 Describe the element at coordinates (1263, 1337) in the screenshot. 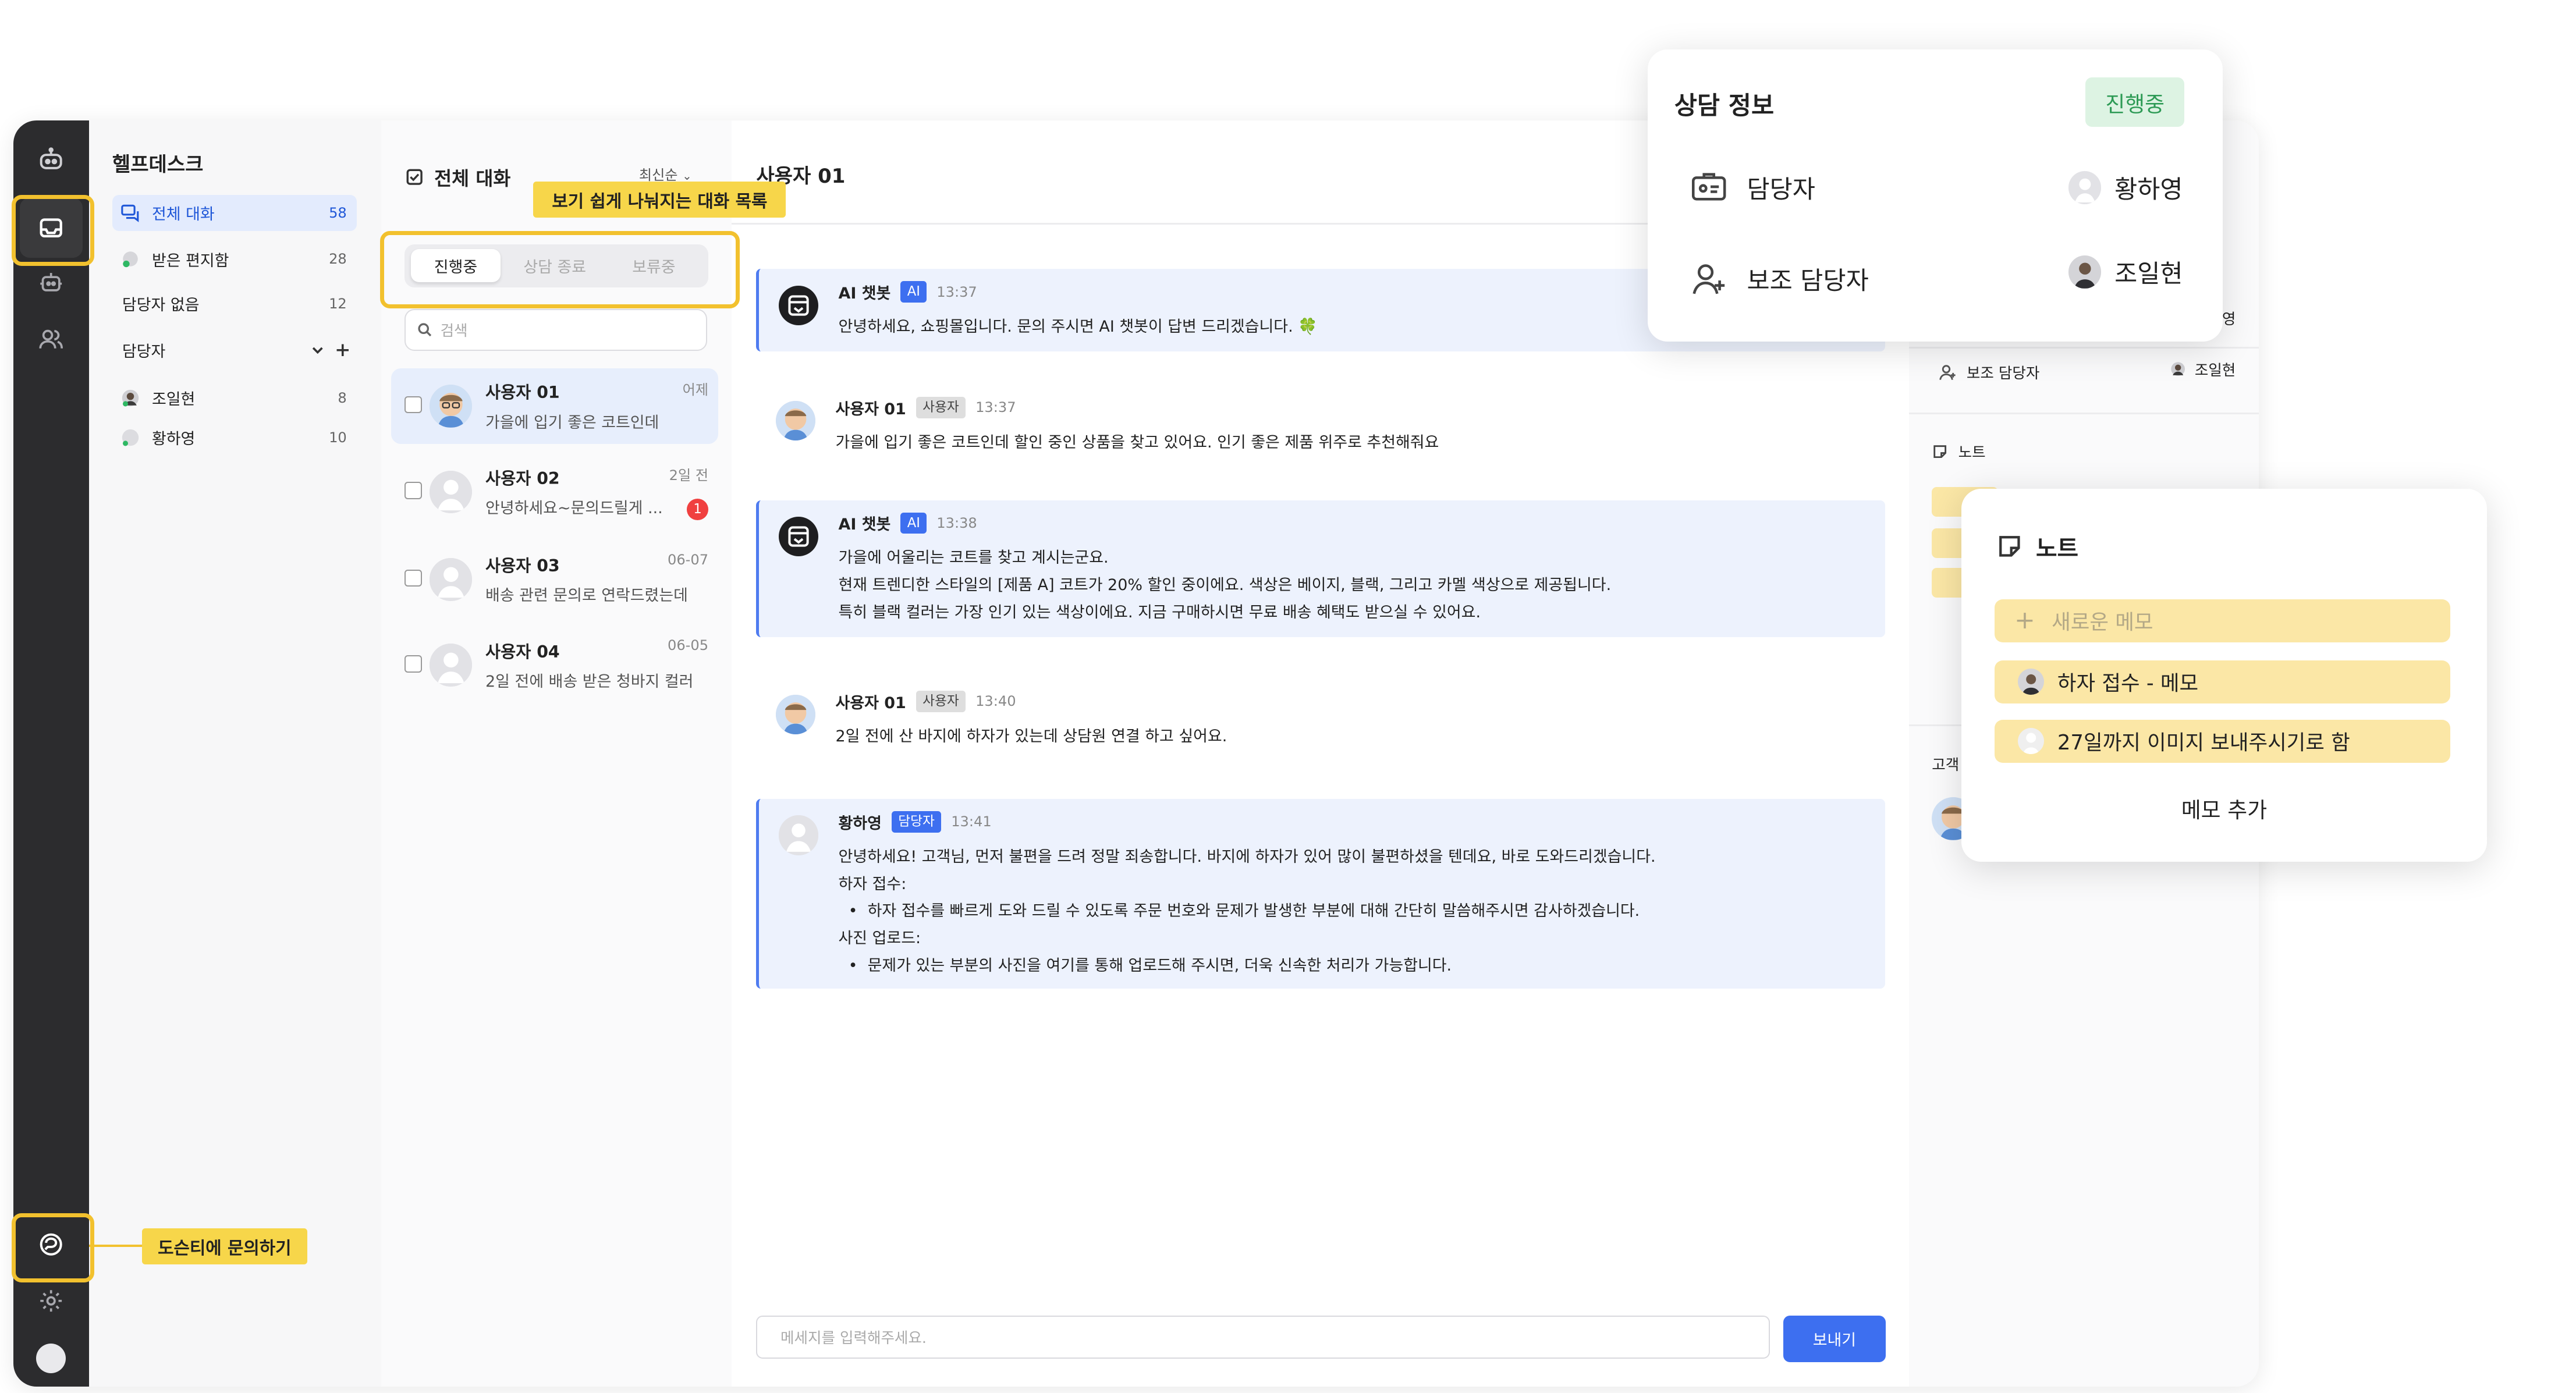

I see `message-input: 메세지를 입력해주세요.` at that location.